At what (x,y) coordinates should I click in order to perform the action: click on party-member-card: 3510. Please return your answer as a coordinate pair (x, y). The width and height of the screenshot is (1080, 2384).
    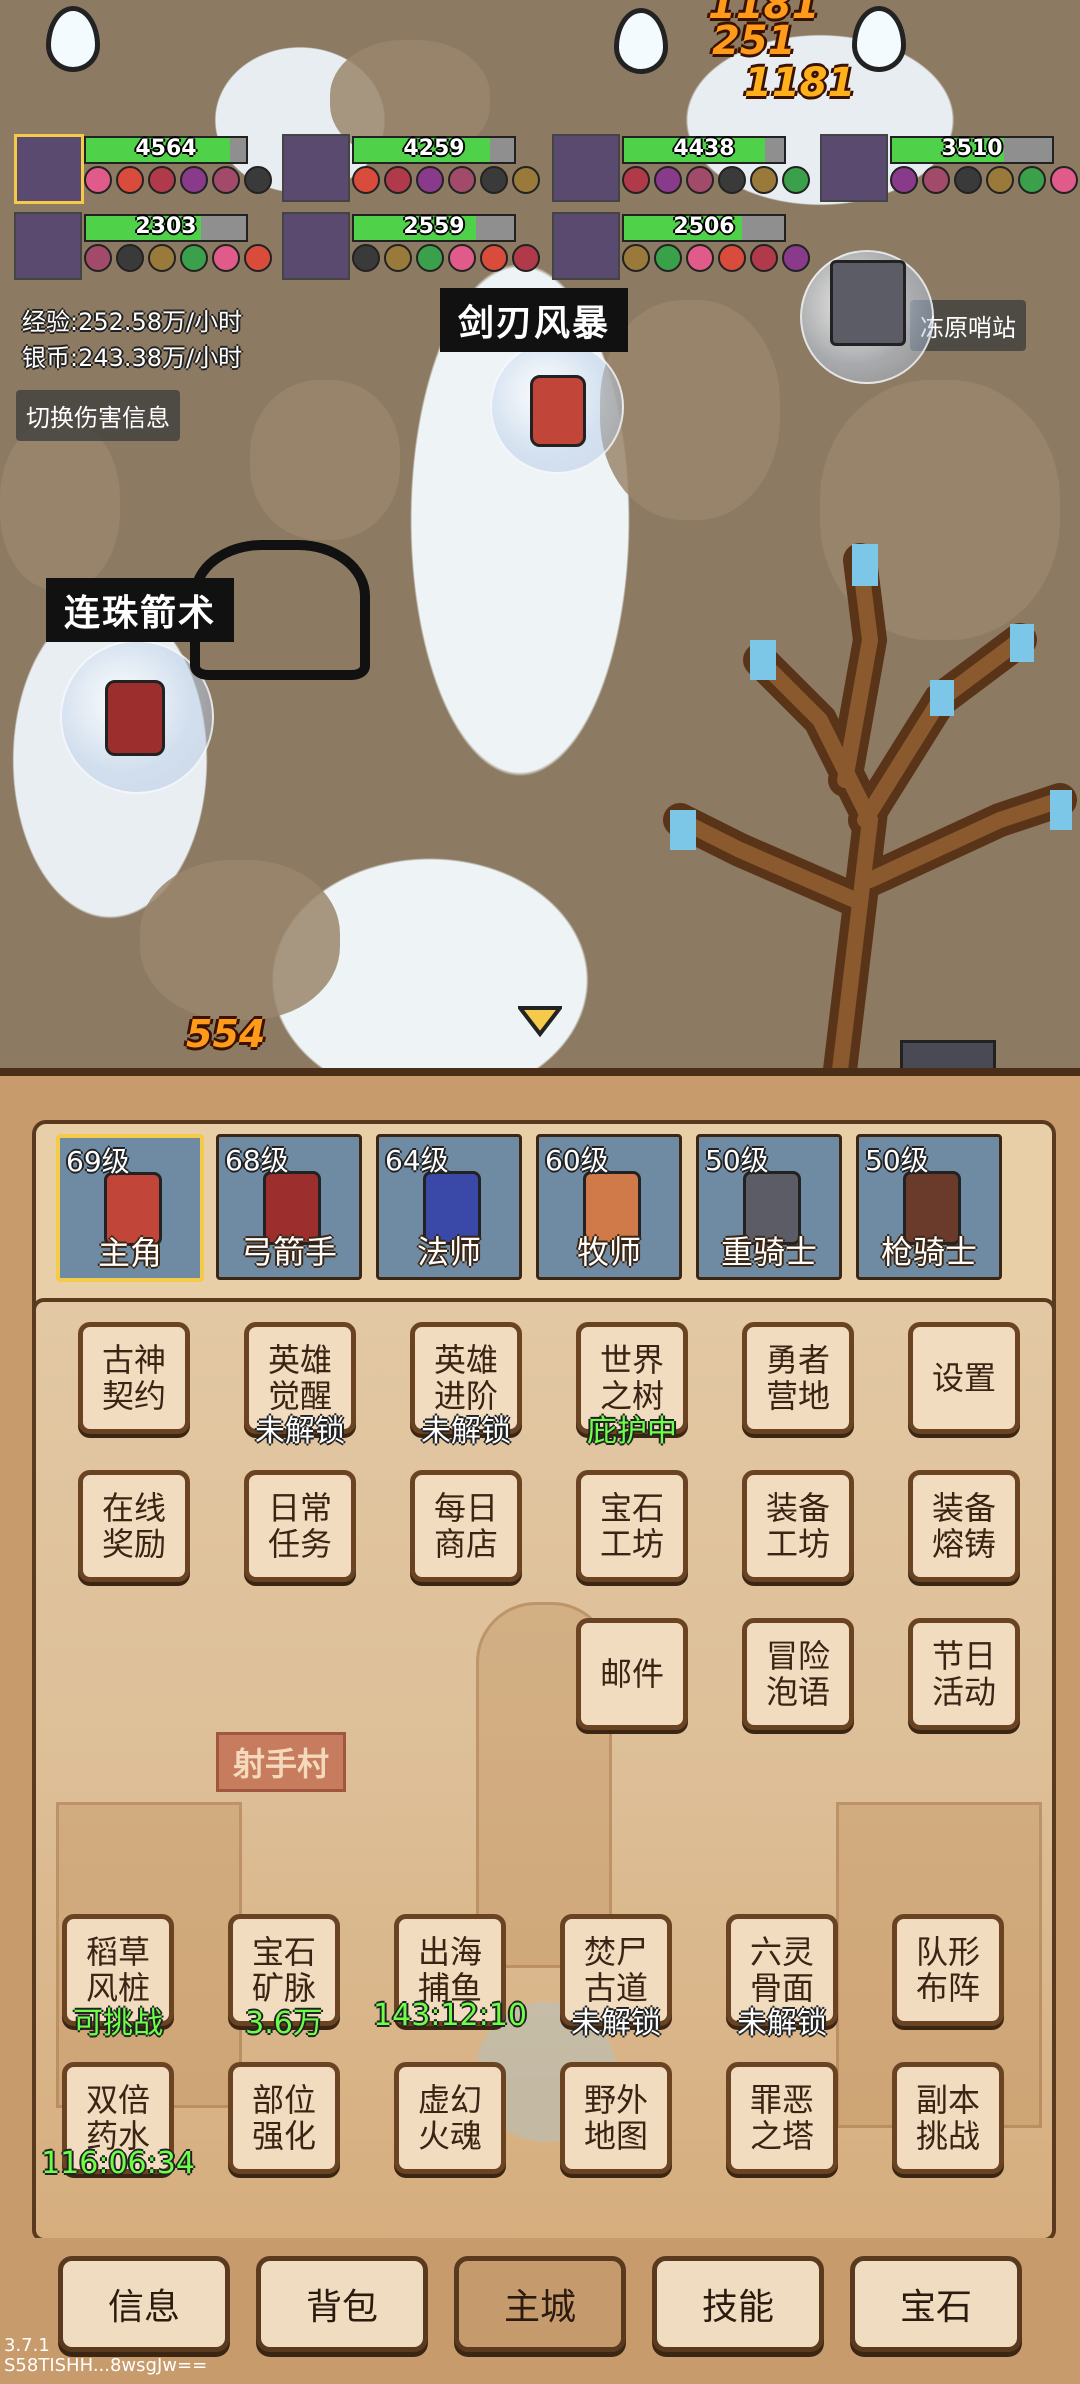
    Looking at the image, I should click on (949, 168).